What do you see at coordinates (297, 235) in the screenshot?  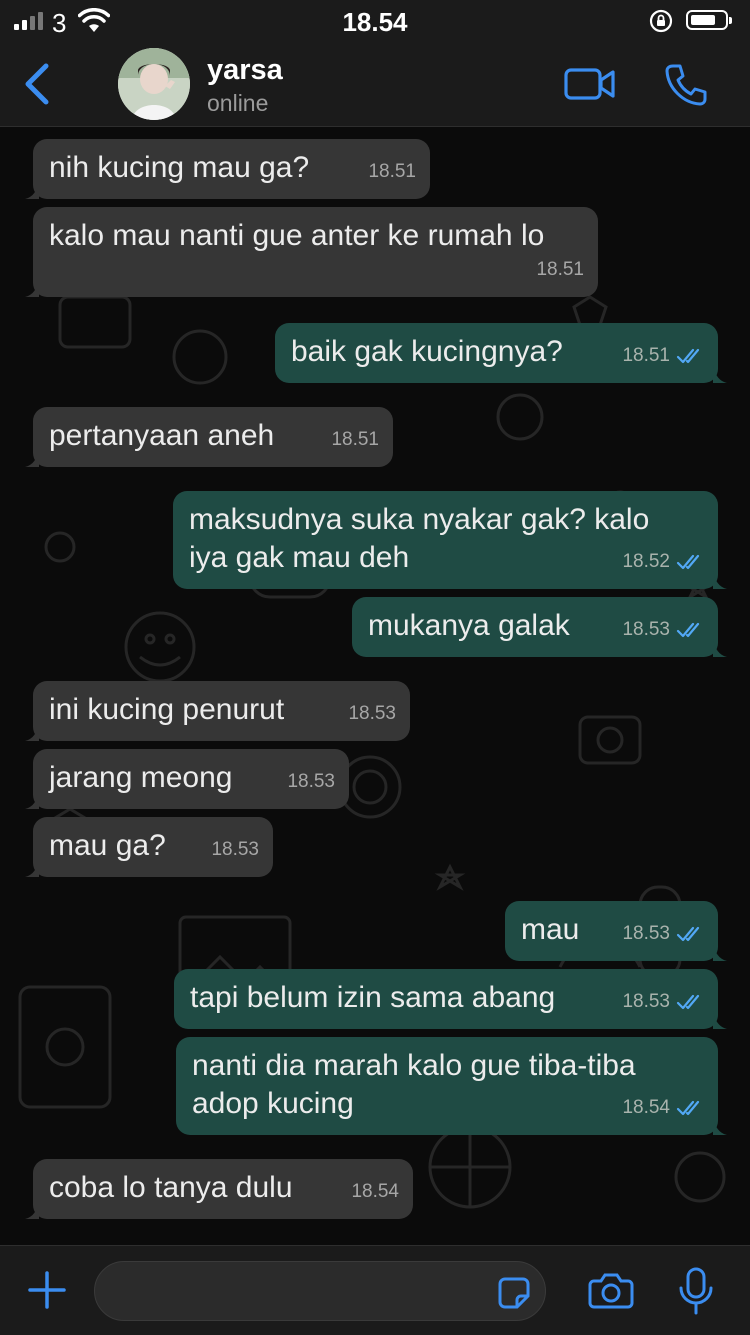 I see `message-text: kalo mau nanti gue anter ke rumah lo` at bounding box center [297, 235].